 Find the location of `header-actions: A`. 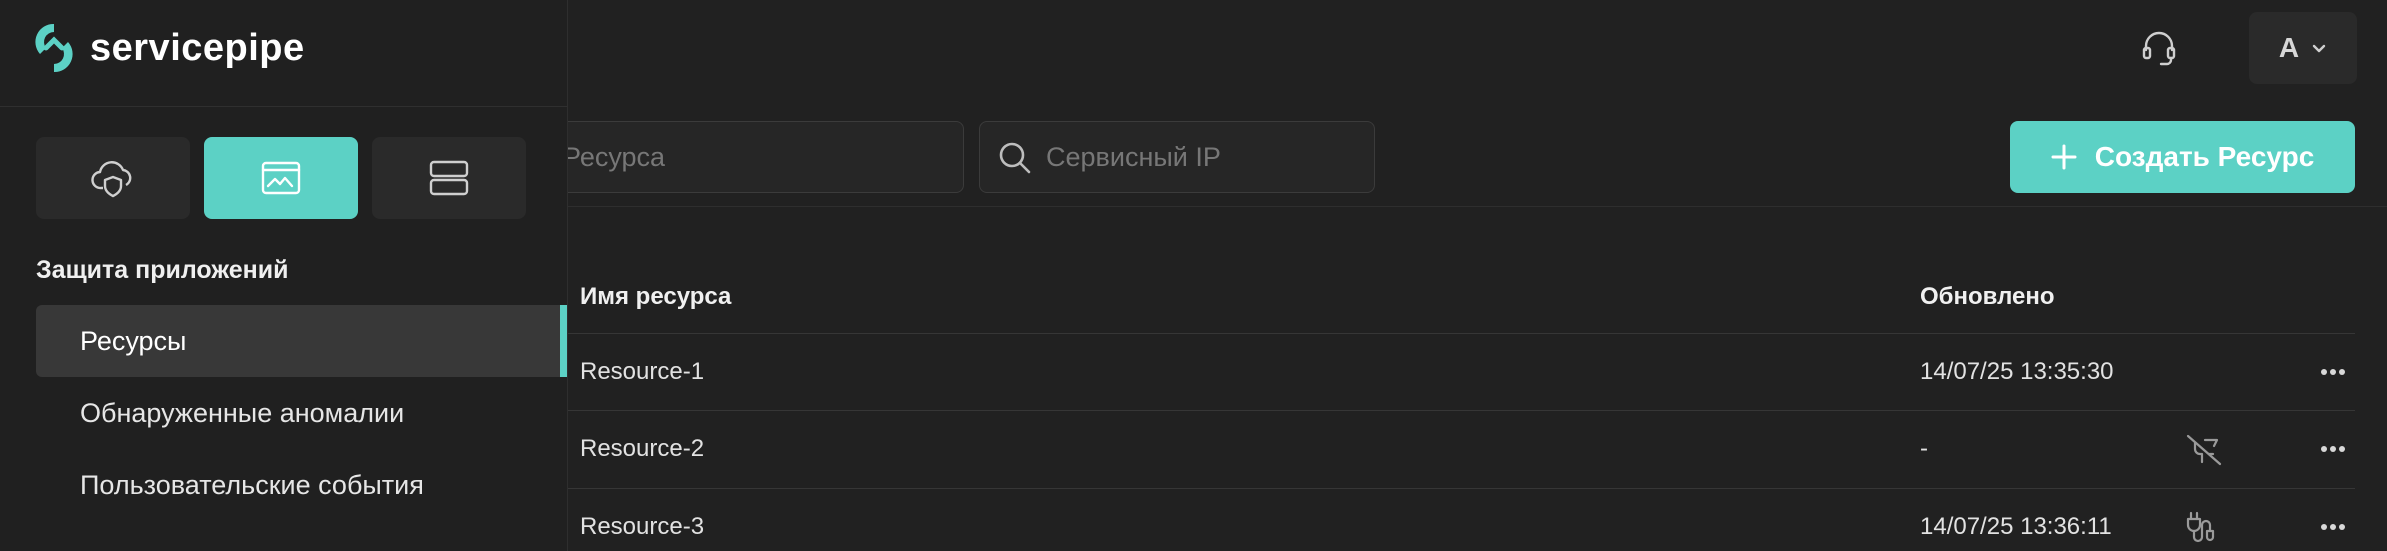

header-actions: A is located at coordinates (2244, 48).